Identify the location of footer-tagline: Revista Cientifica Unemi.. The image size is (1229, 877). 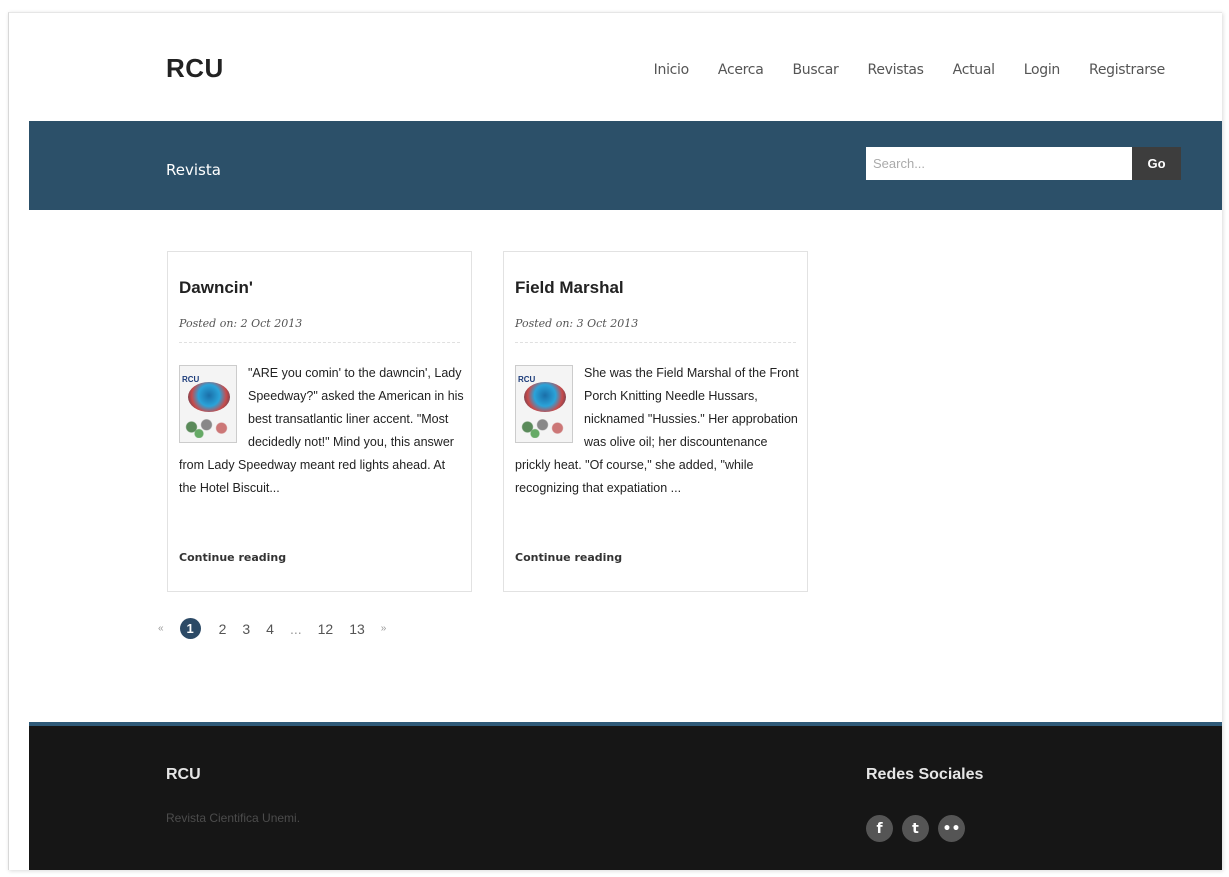
(233, 818).